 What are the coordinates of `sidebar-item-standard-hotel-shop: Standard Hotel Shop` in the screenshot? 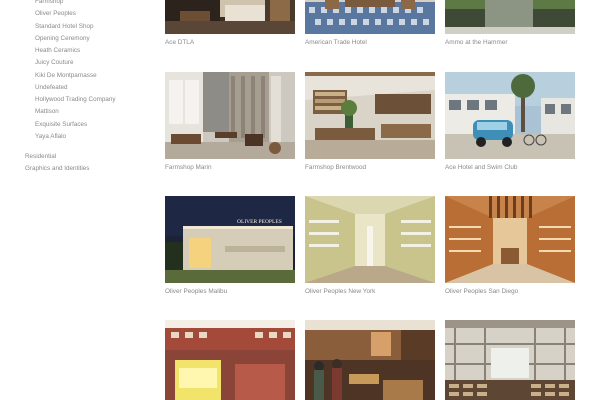 It's located at (75, 27).